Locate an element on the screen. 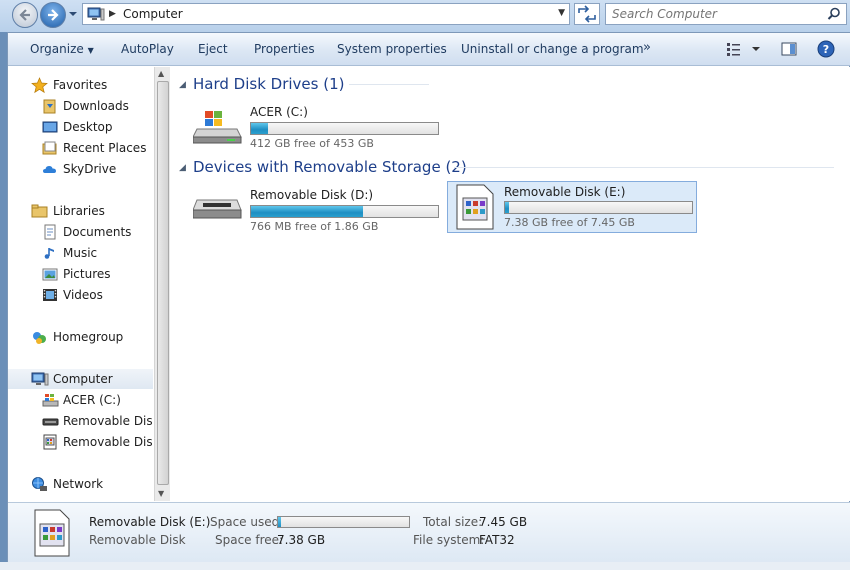 The width and height of the screenshot is (850, 570). nav-homegroup: Homegroup is located at coordinates (80, 337).